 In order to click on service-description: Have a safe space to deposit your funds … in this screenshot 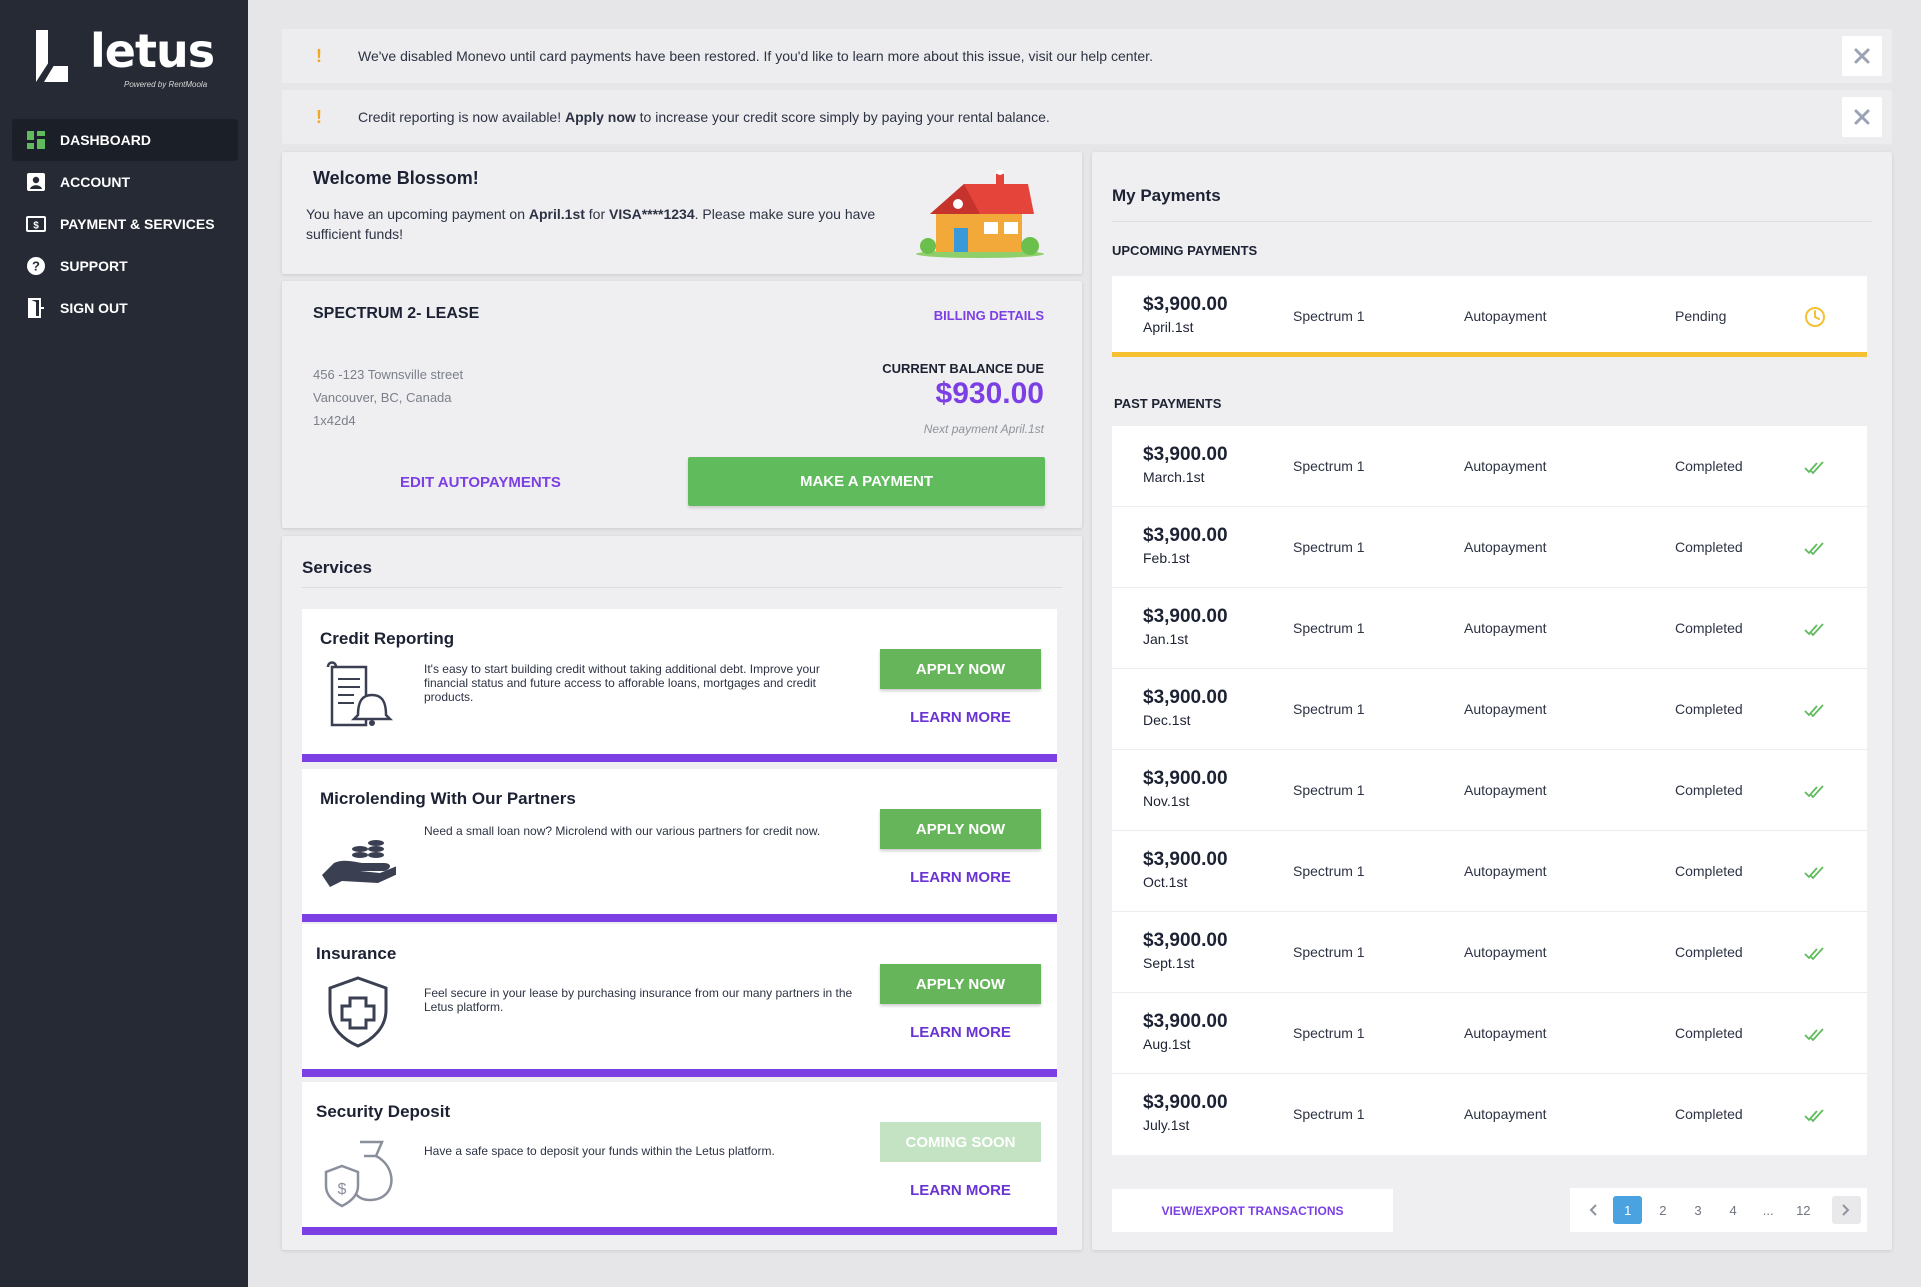, I will do `click(599, 1151)`.